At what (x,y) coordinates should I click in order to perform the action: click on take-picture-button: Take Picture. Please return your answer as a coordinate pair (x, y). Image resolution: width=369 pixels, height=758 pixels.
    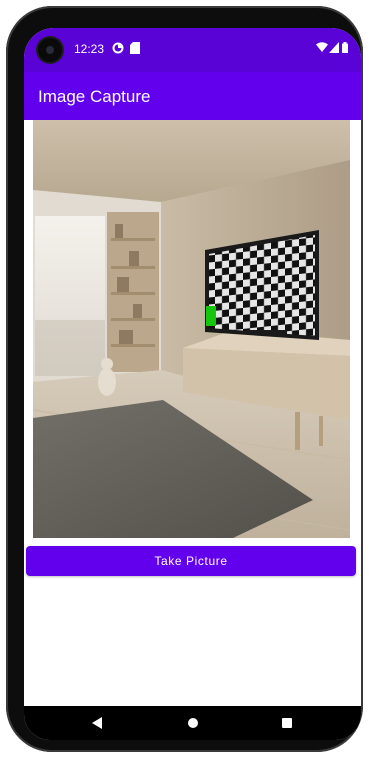
    Looking at the image, I should click on (191, 561).